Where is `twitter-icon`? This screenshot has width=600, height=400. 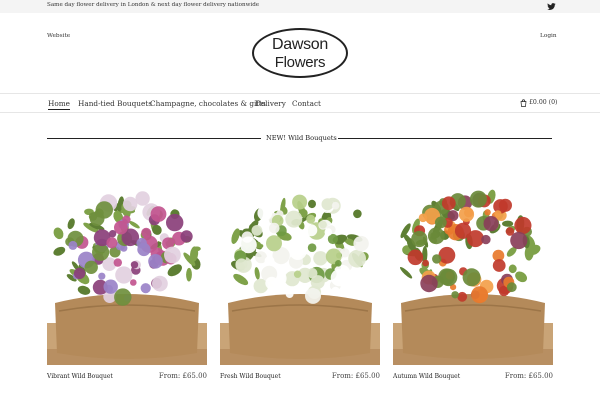 twitter-icon is located at coordinates (551, 6).